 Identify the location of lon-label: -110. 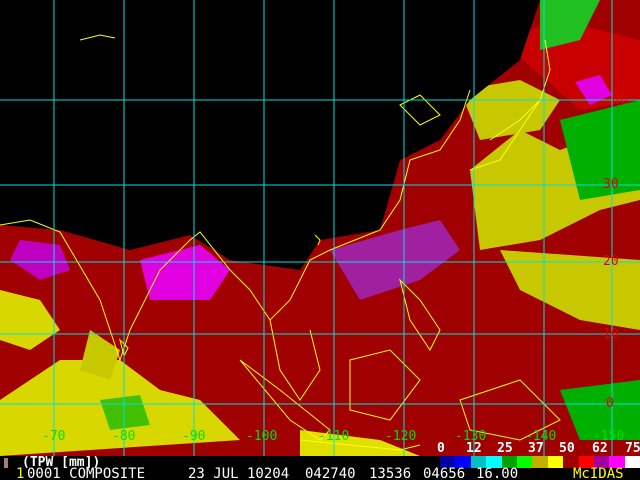
(334, 436).